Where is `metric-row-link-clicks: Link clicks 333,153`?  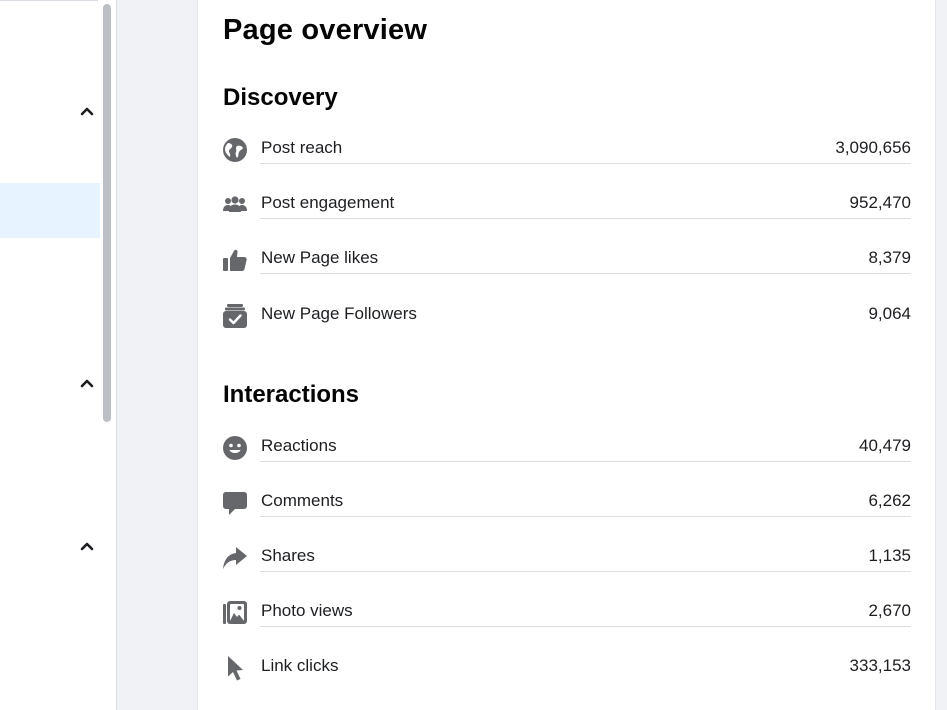
metric-row-link-clicks: Link clicks 333,153 is located at coordinates (566, 667).